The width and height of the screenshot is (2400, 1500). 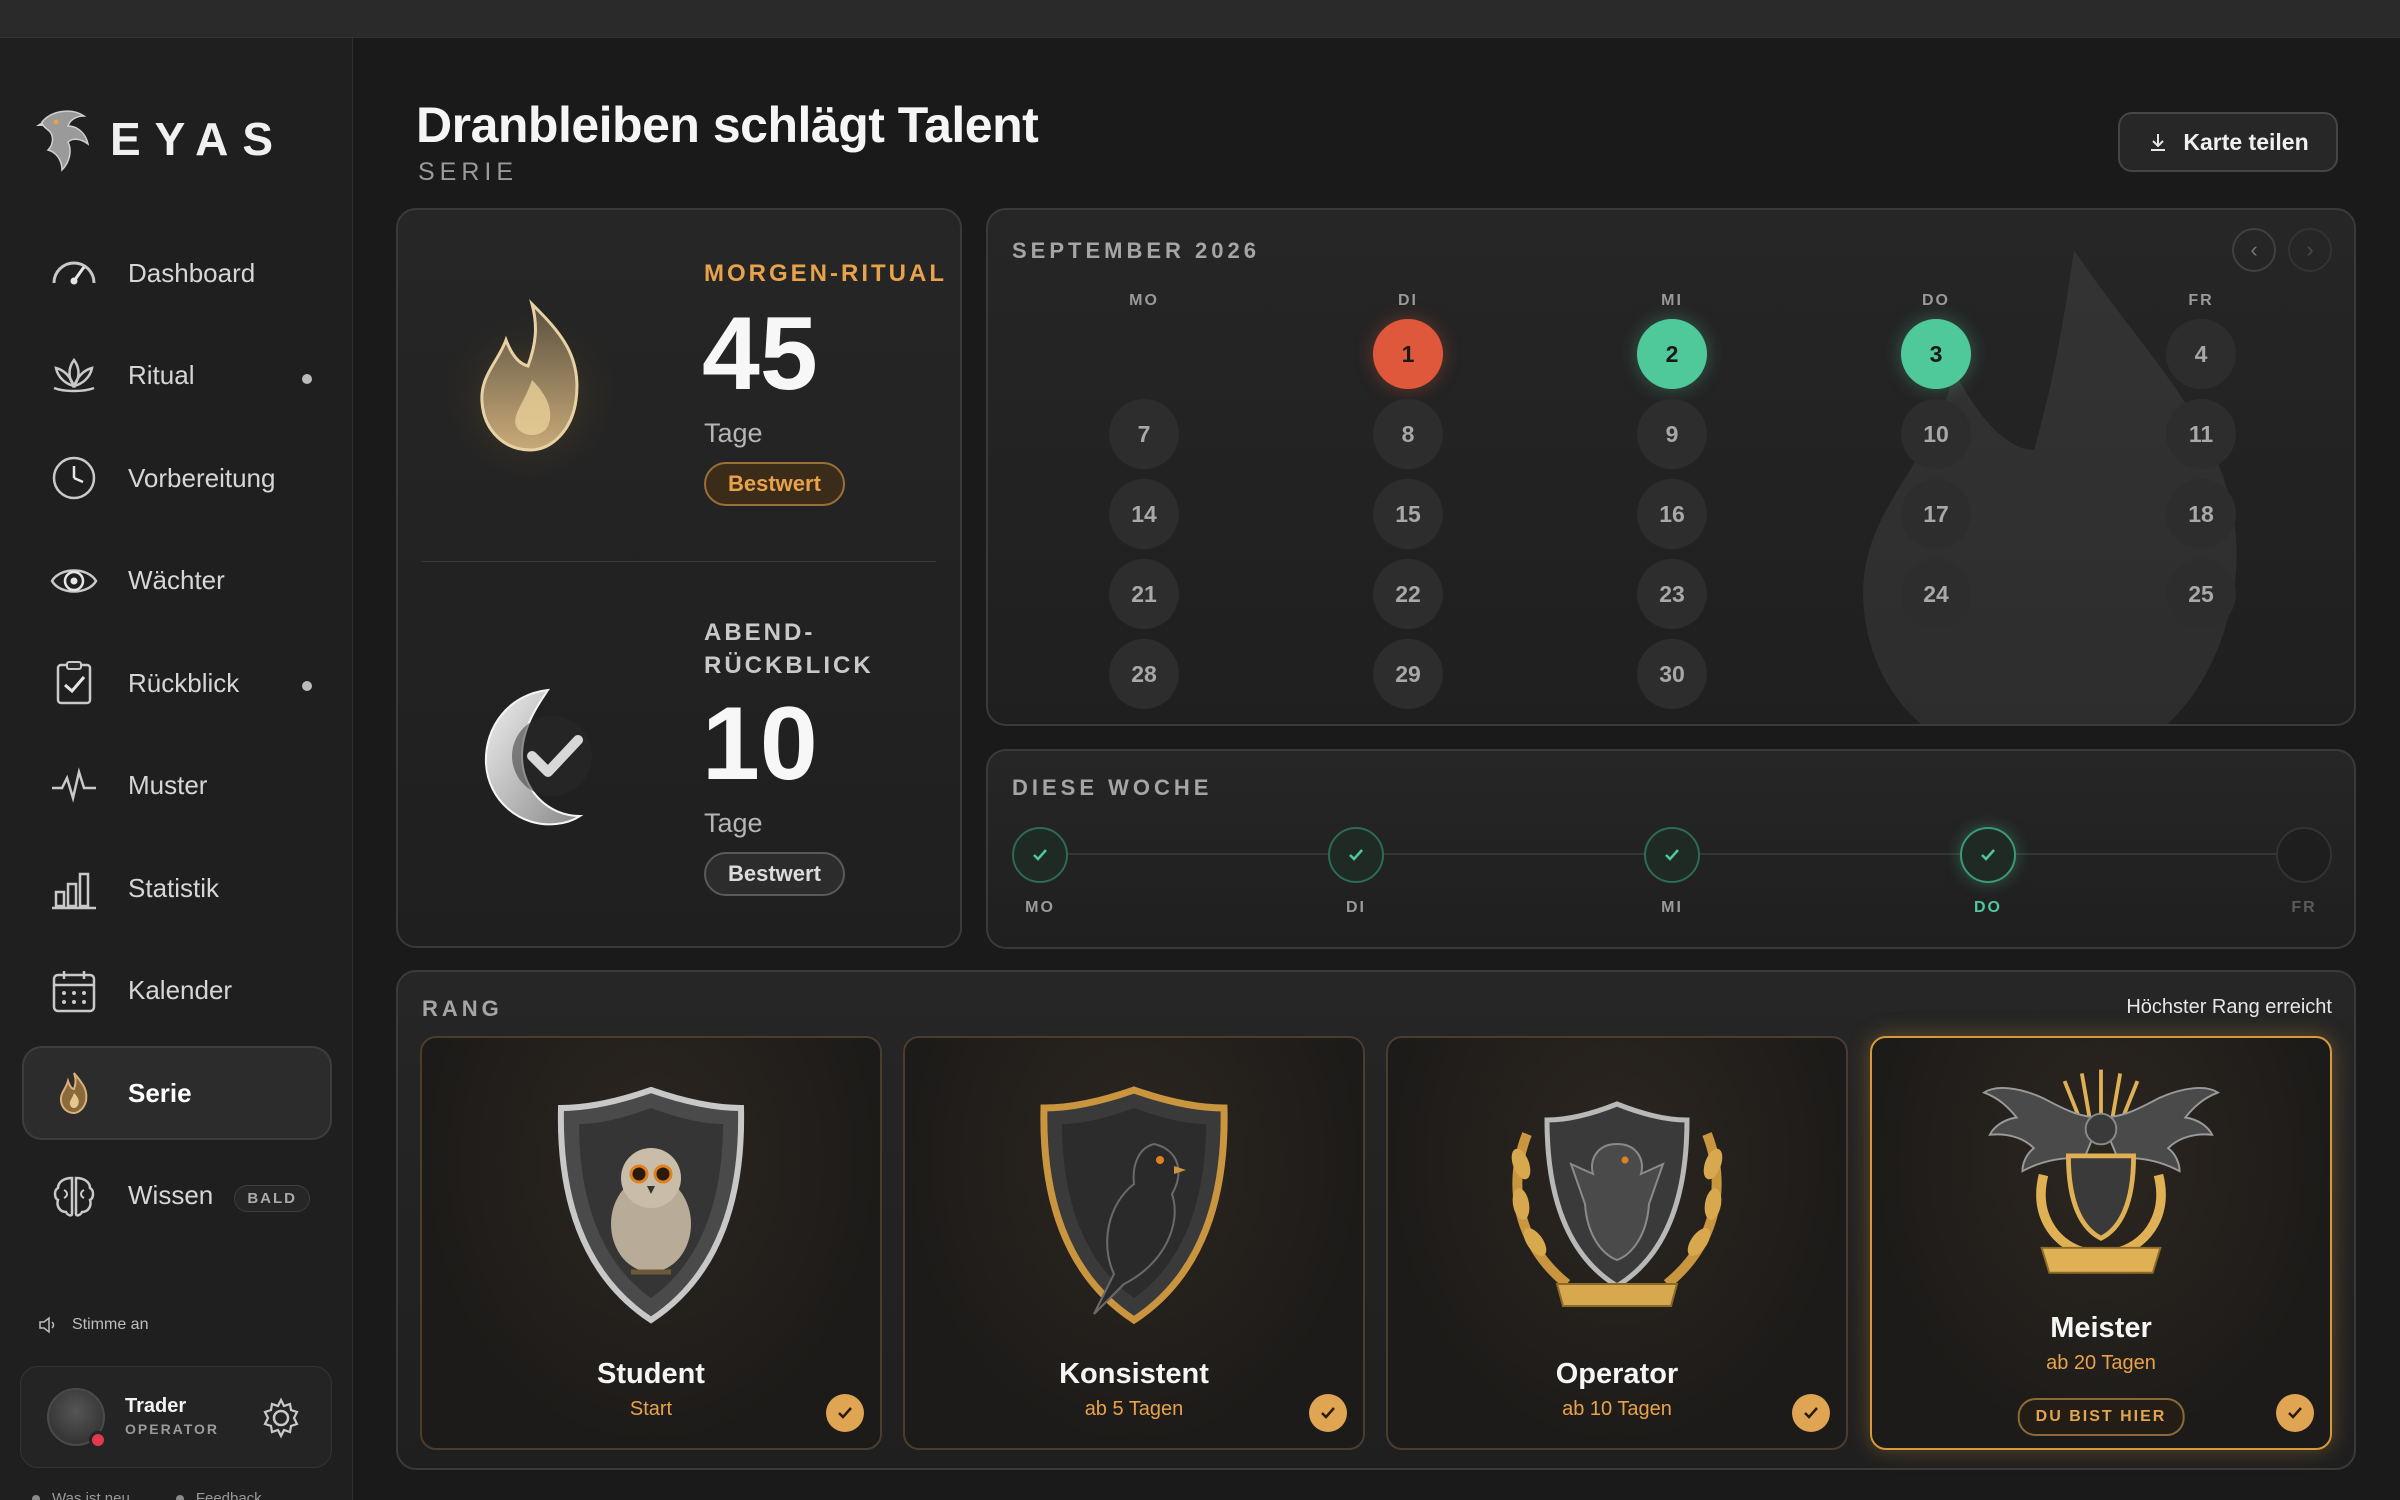 I want to click on feedback-label: Feedback, so click(x=228, y=1495).